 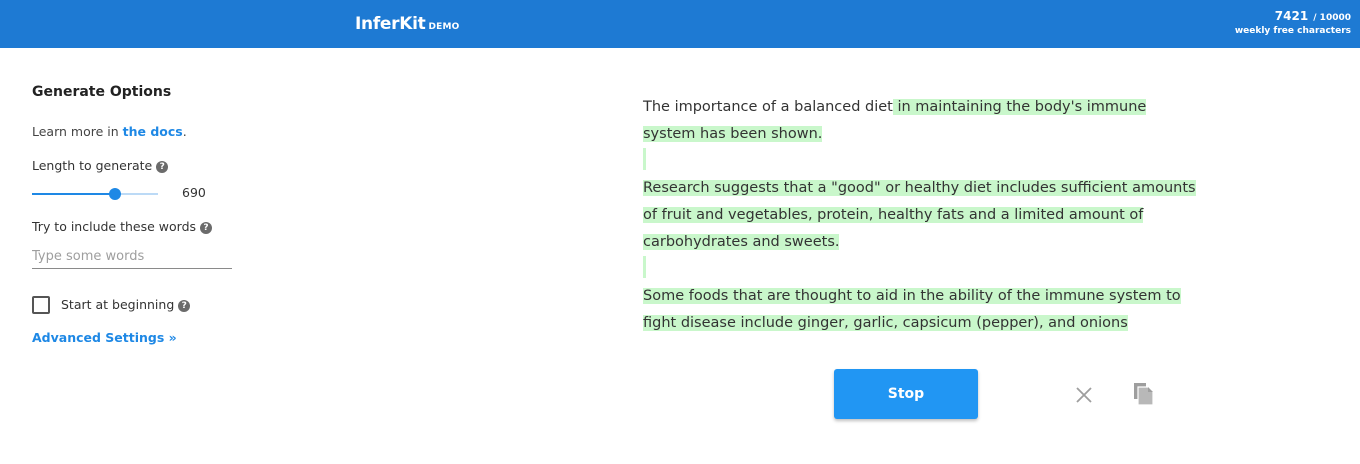 What do you see at coordinates (92, 165) in the screenshot?
I see `length-label: Length to generate` at bounding box center [92, 165].